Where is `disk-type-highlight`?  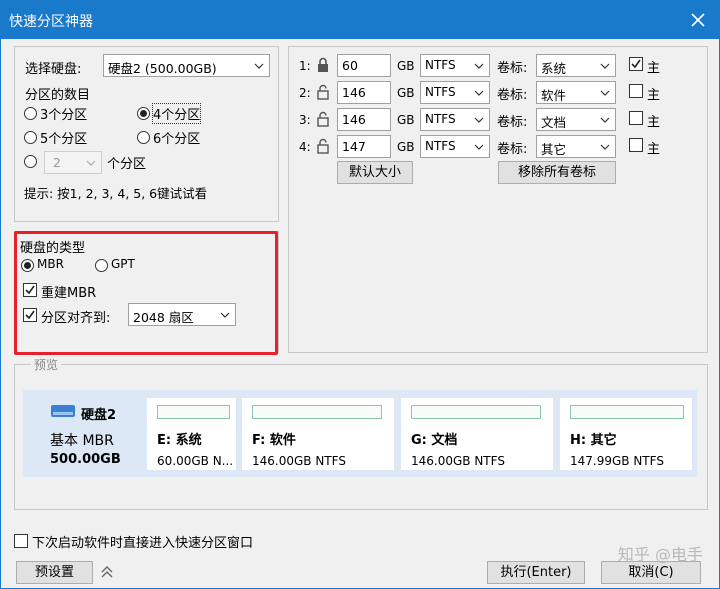
disk-type-highlight is located at coordinates (146, 293).